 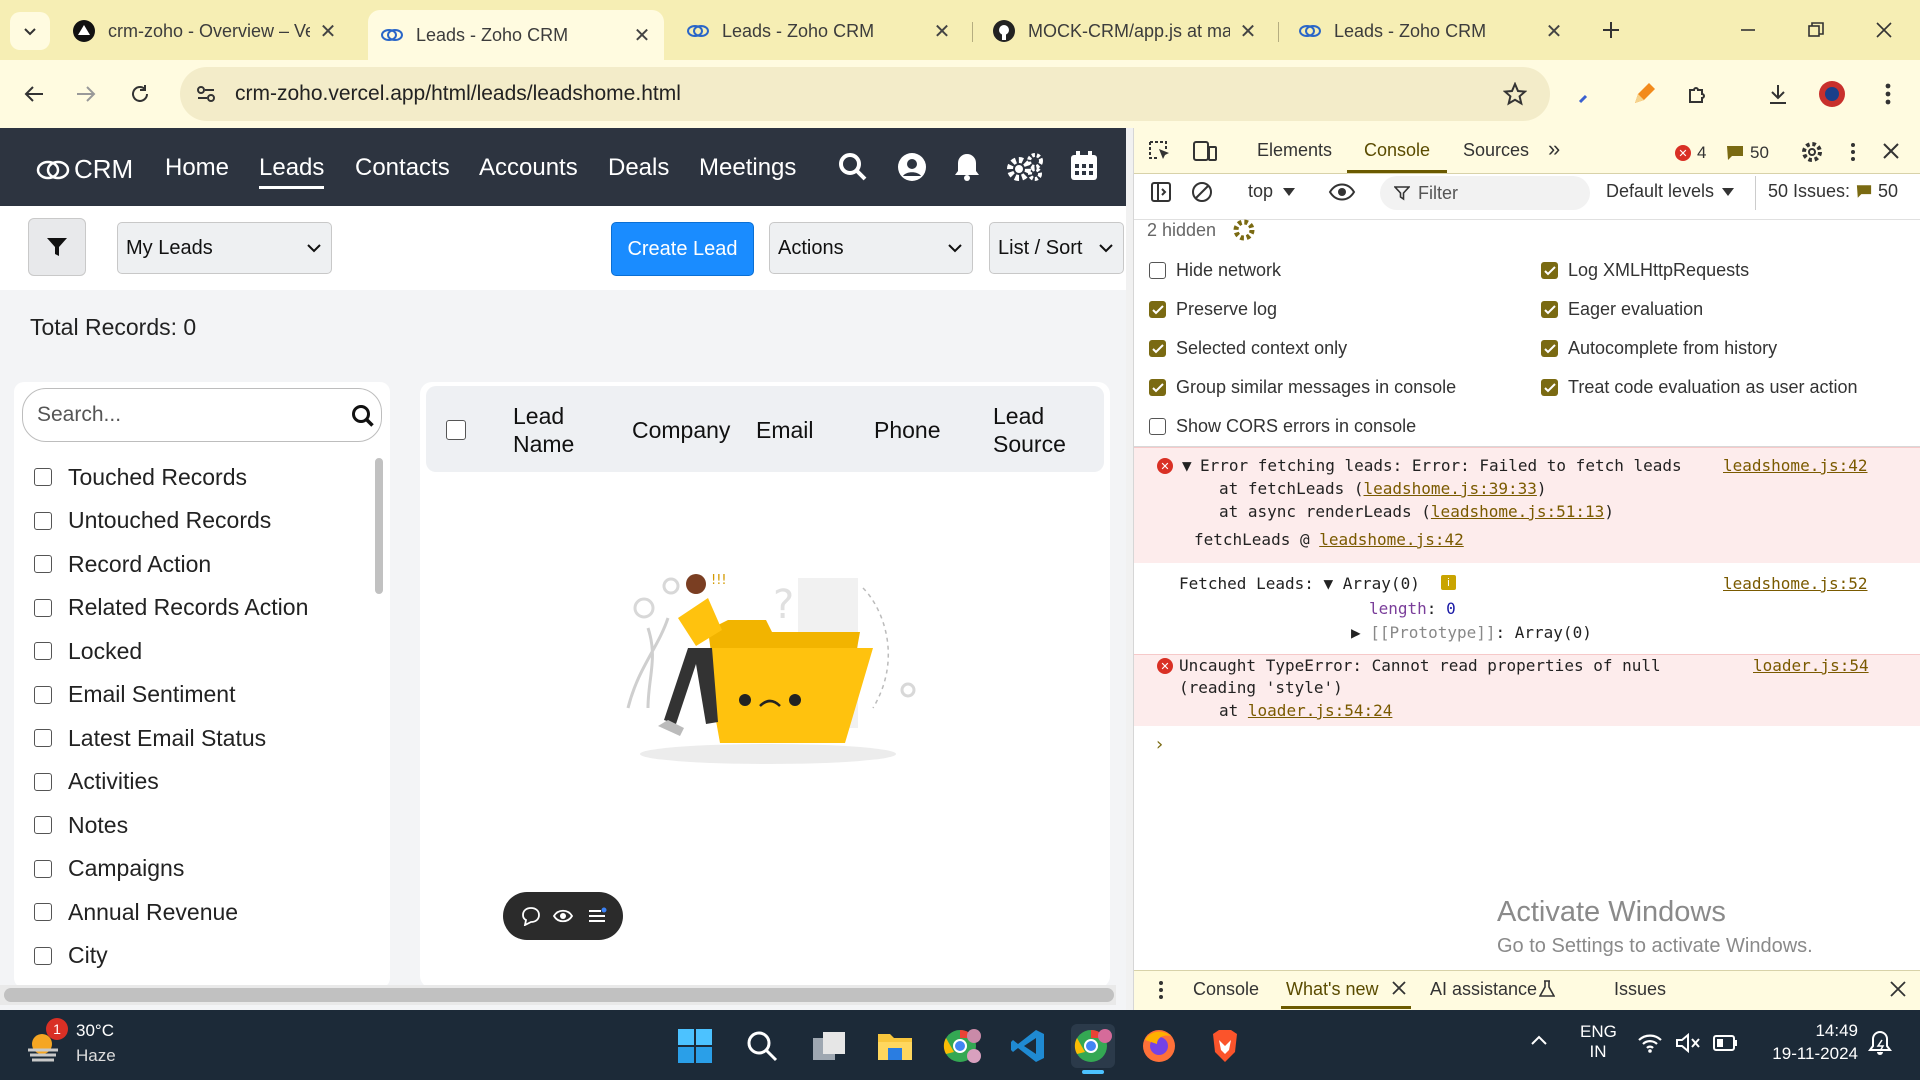 I want to click on notification-bell-icon, so click(x=1880, y=1043).